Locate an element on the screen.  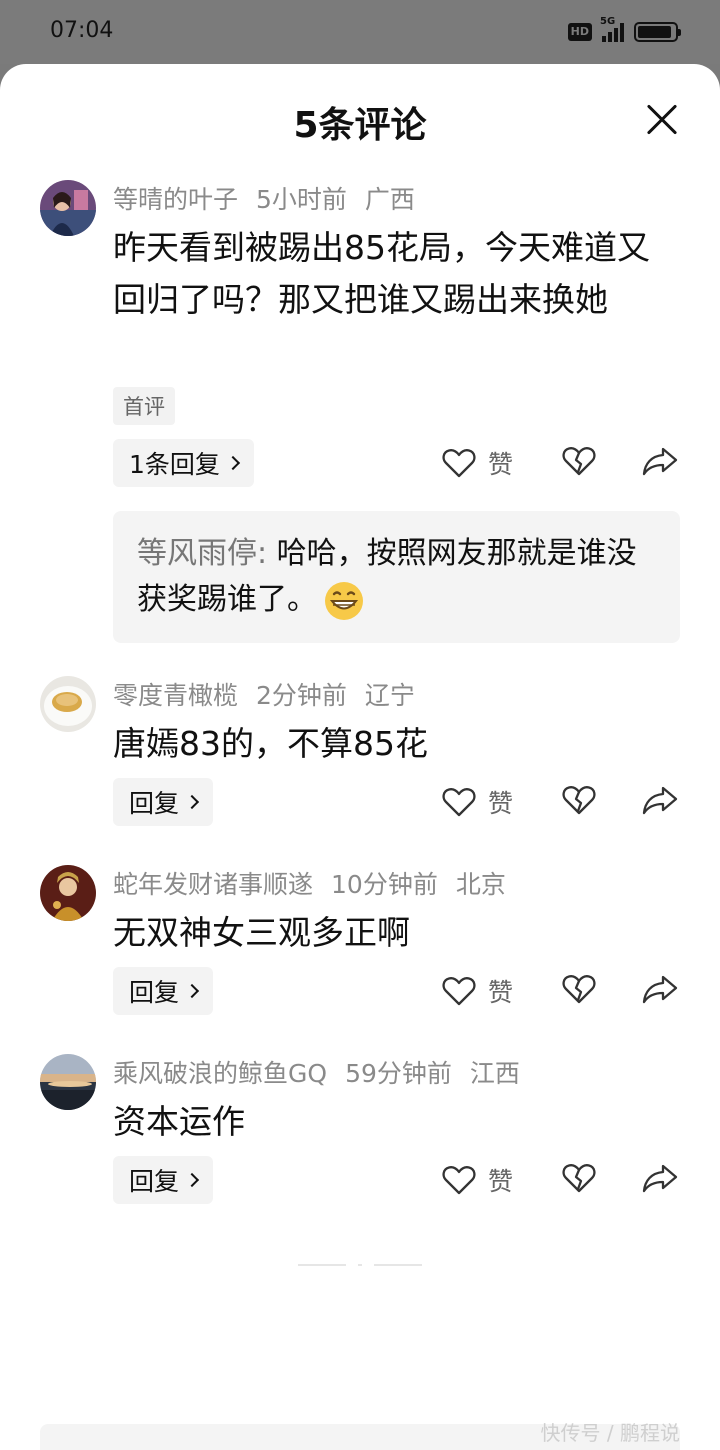
status-bar: 07:04 HD 5G is located at coordinates (360, 32).